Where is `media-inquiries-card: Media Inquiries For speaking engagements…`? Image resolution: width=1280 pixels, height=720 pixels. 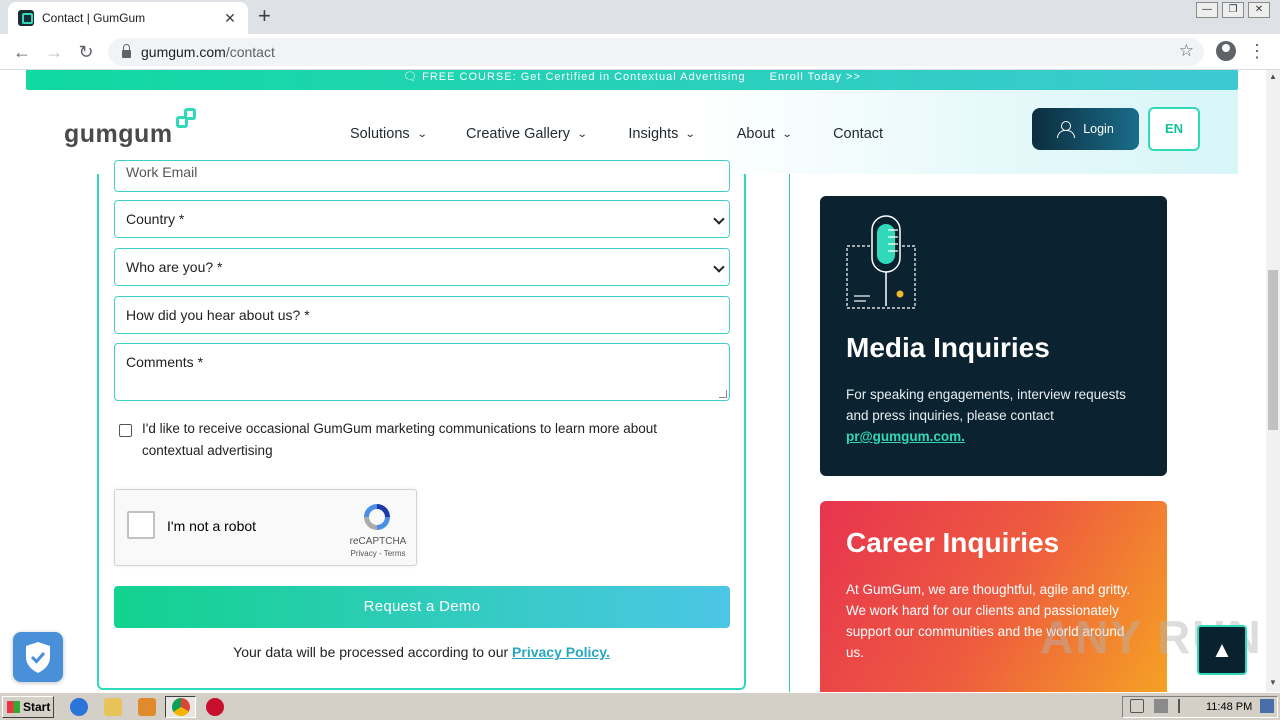
media-inquiries-card: Media Inquiries For speaking engagements… is located at coordinates (993, 336).